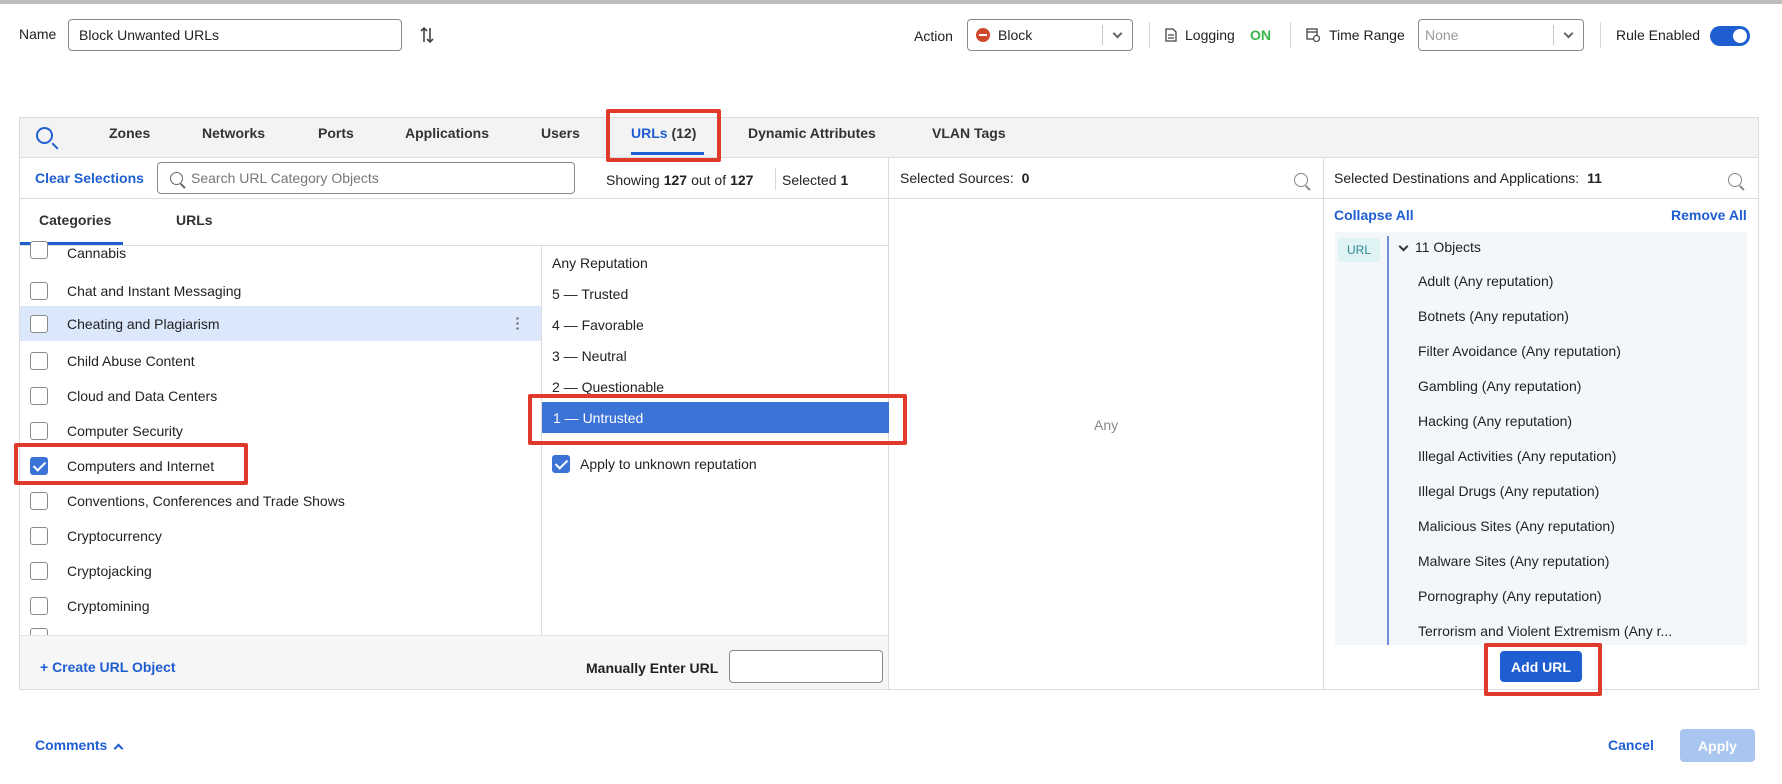 The width and height of the screenshot is (1782, 784). What do you see at coordinates (1519, 351) in the screenshot?
I see `list-item: Filter Avoidance (Any reputation)` at bounding box center [1519, 351].